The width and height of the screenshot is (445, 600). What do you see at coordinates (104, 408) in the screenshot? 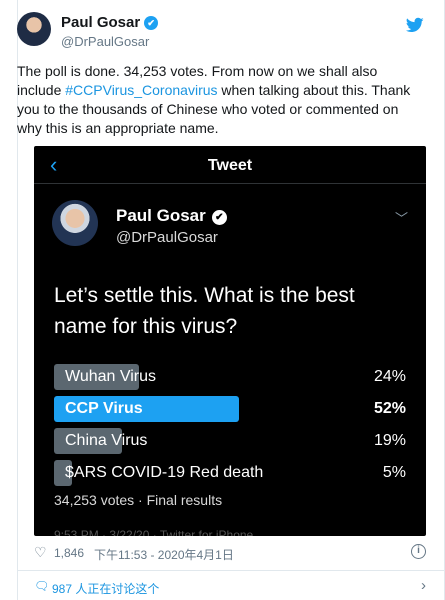
I see `poll-option-label: CCP Virus` at bounding box center [104, 408].